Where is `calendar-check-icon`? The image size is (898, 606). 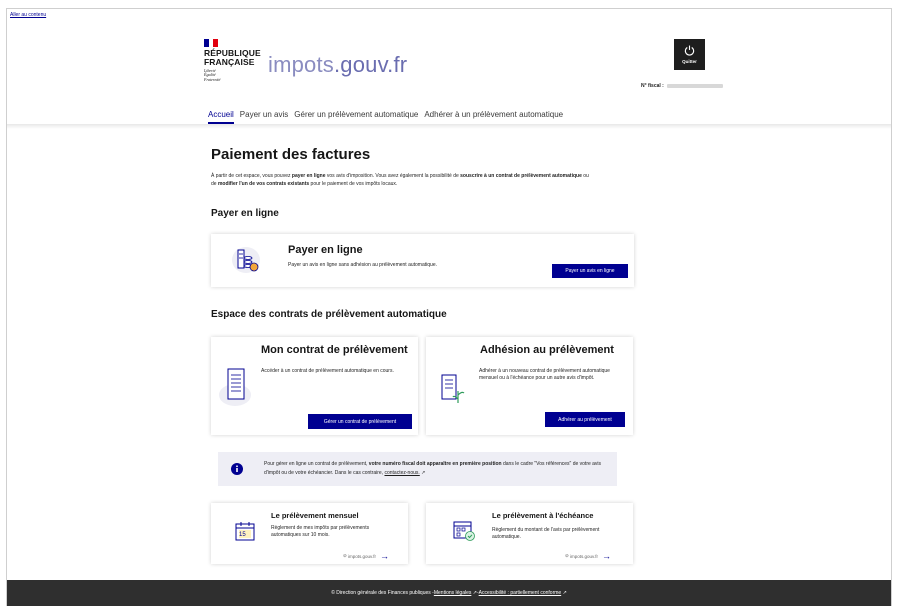
calendar-check-icon is located at coordinates (464, 531).